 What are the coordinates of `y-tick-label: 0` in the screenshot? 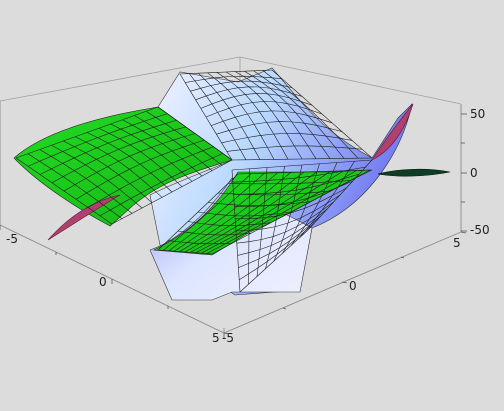 It's located at (353, 286).